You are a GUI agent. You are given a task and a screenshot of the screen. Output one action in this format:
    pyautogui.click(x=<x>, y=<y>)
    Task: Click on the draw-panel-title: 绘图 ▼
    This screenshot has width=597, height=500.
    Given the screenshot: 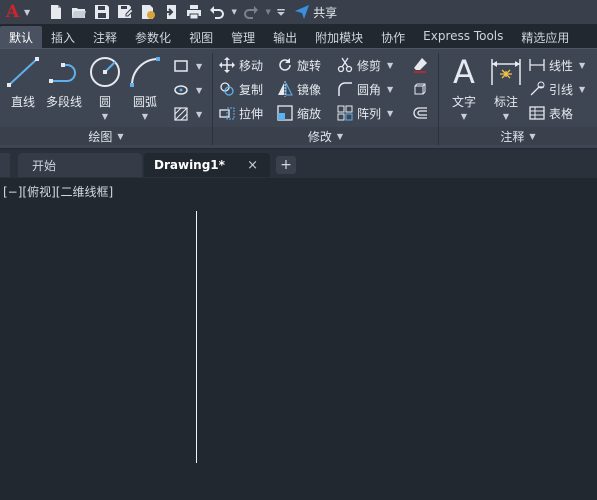 What is the action you would take?
    pyautogui.click(x=106, y=136)
    